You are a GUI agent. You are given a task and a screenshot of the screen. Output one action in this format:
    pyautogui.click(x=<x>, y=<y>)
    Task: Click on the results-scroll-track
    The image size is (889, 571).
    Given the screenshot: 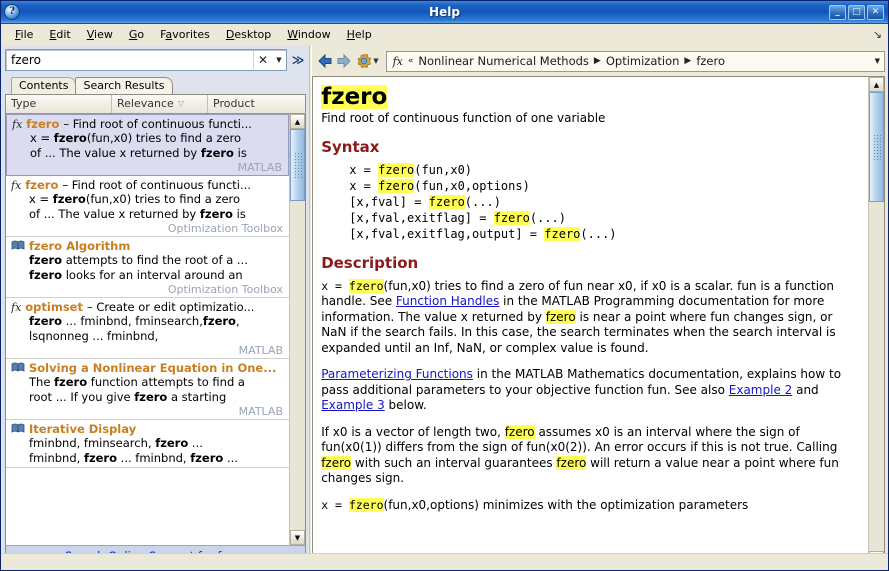 What is the action you would take?
    pyautogui.click(x=297, y=329)
    